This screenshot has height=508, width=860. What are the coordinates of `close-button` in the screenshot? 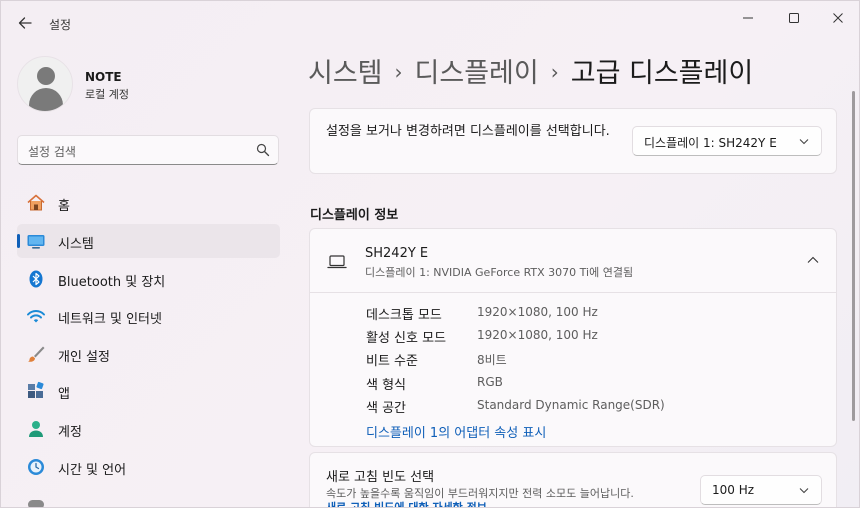 It's located at (837, 18).